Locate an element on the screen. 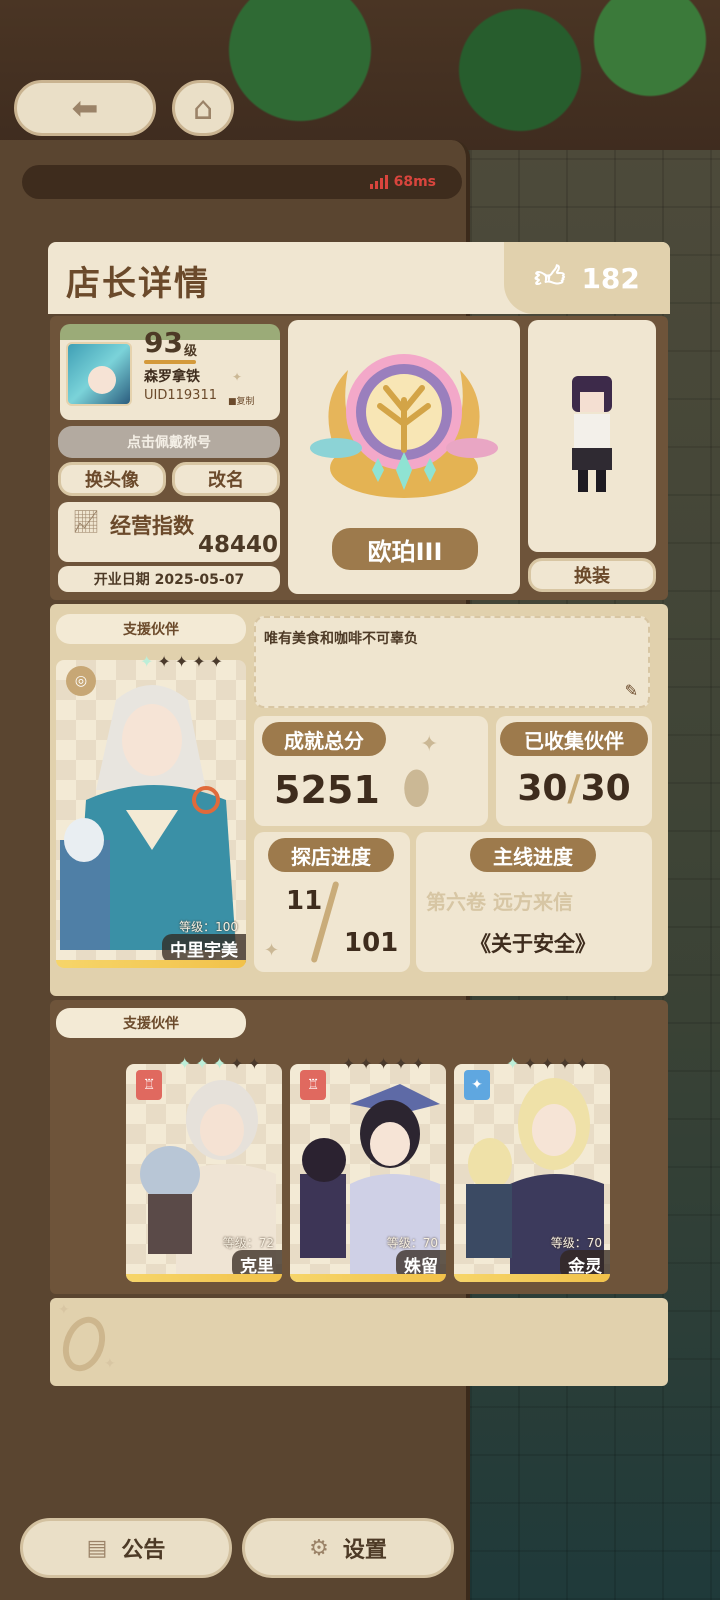 The image size is (720, 1600). collected-label: 已收集伙伴 is located at coordinates (574, 739).